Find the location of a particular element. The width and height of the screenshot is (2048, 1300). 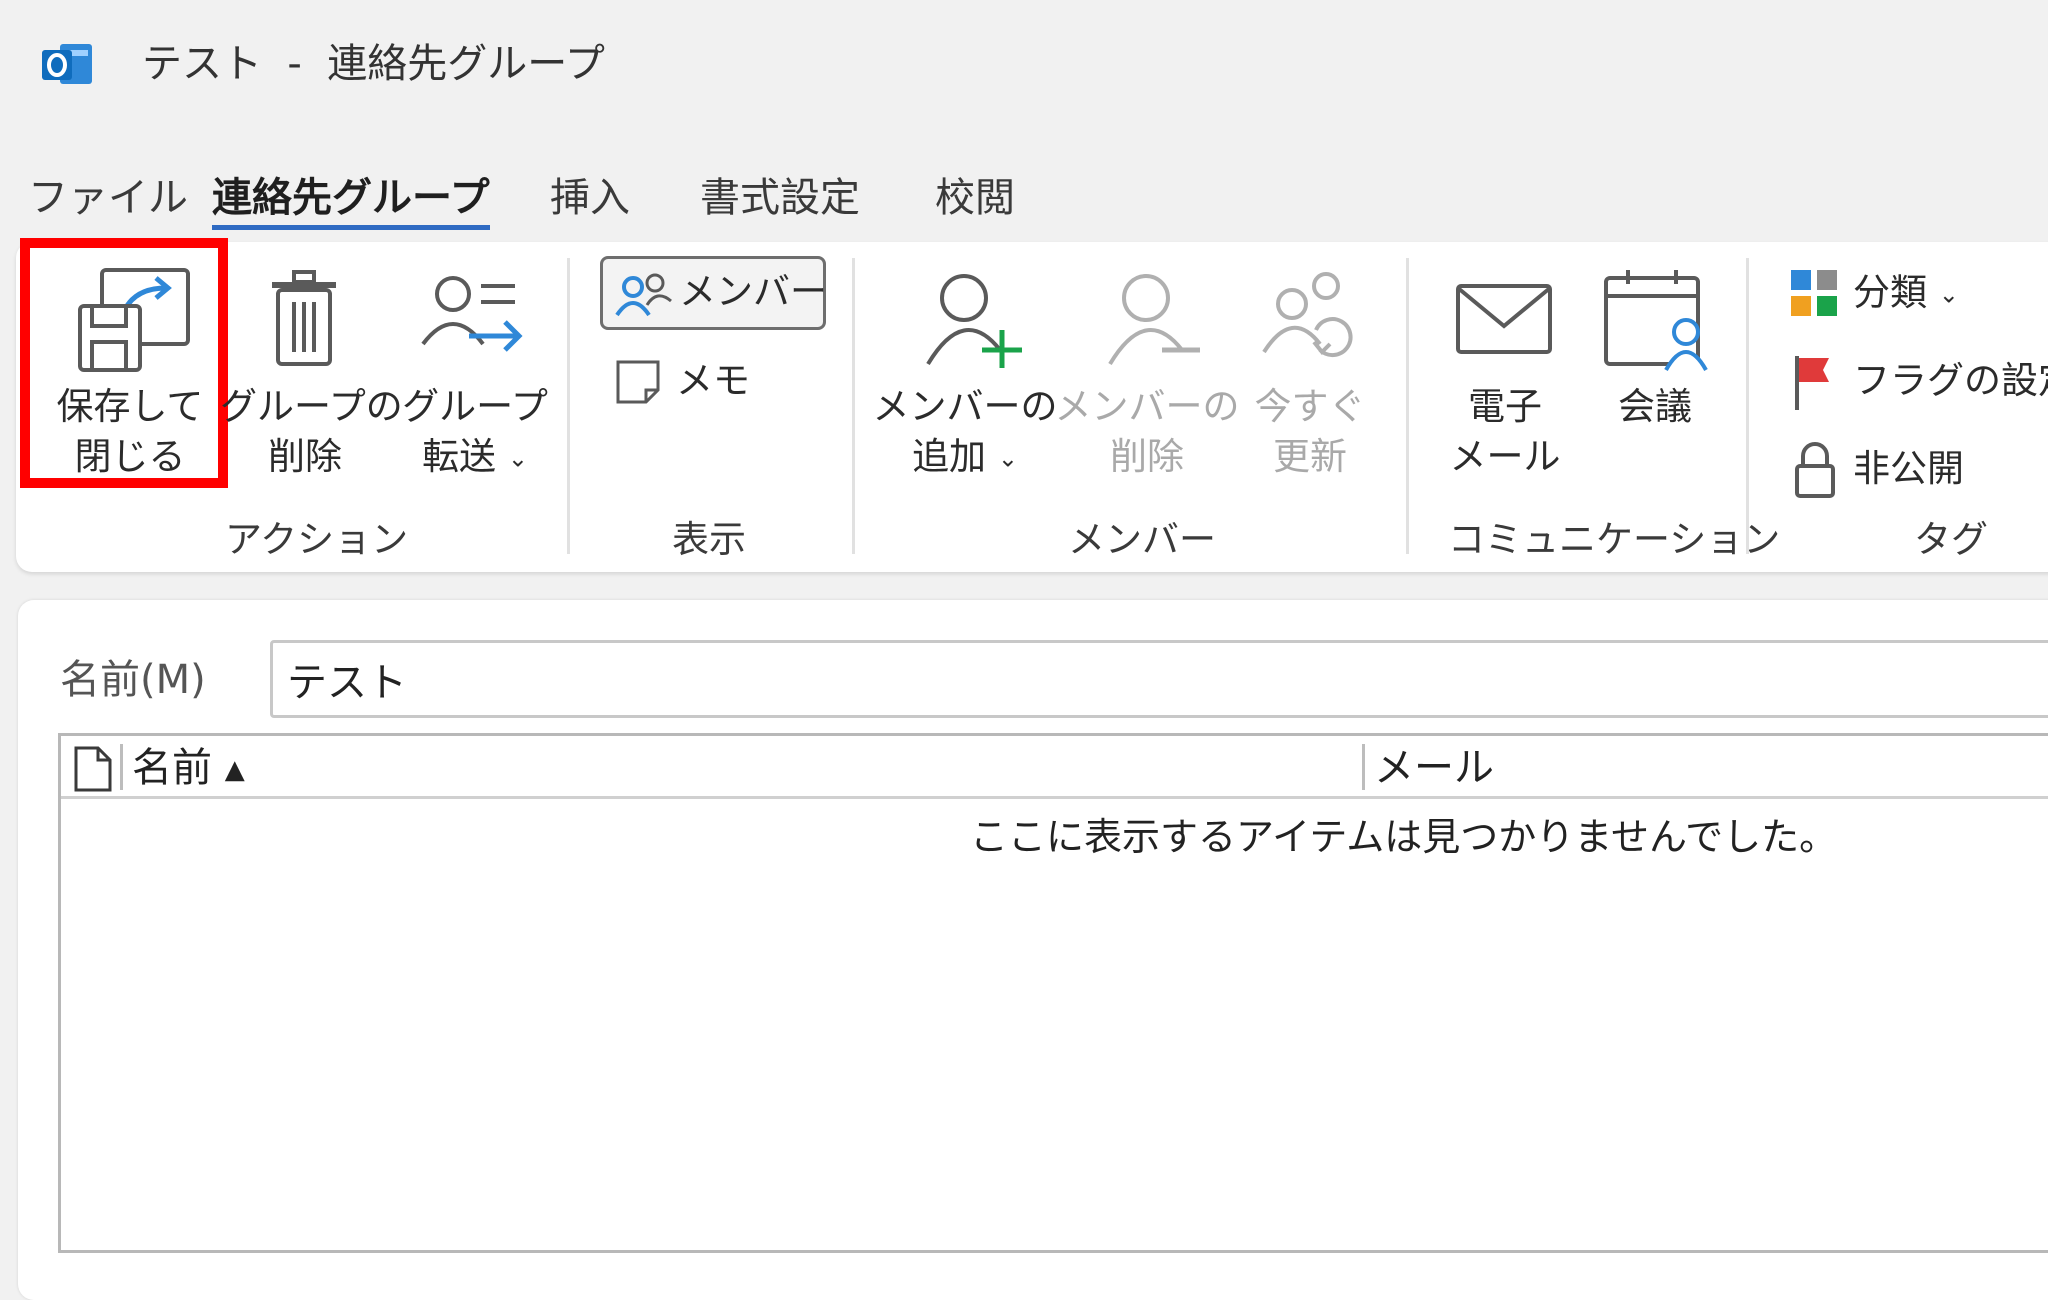

remove-member-label-2: 削除 is located at coordinates (1147, 456).